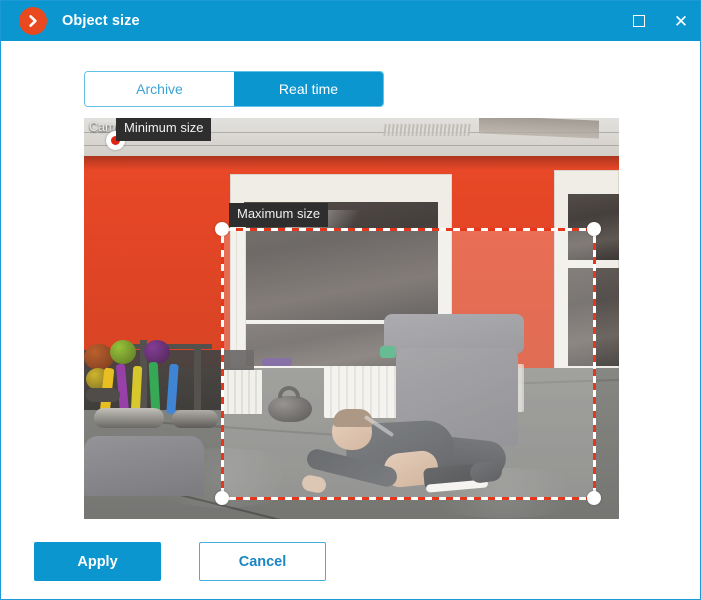  Describe the element at coordinates (308, 89) in the screenshot. I see `tab-real-time: Real time` at that location.